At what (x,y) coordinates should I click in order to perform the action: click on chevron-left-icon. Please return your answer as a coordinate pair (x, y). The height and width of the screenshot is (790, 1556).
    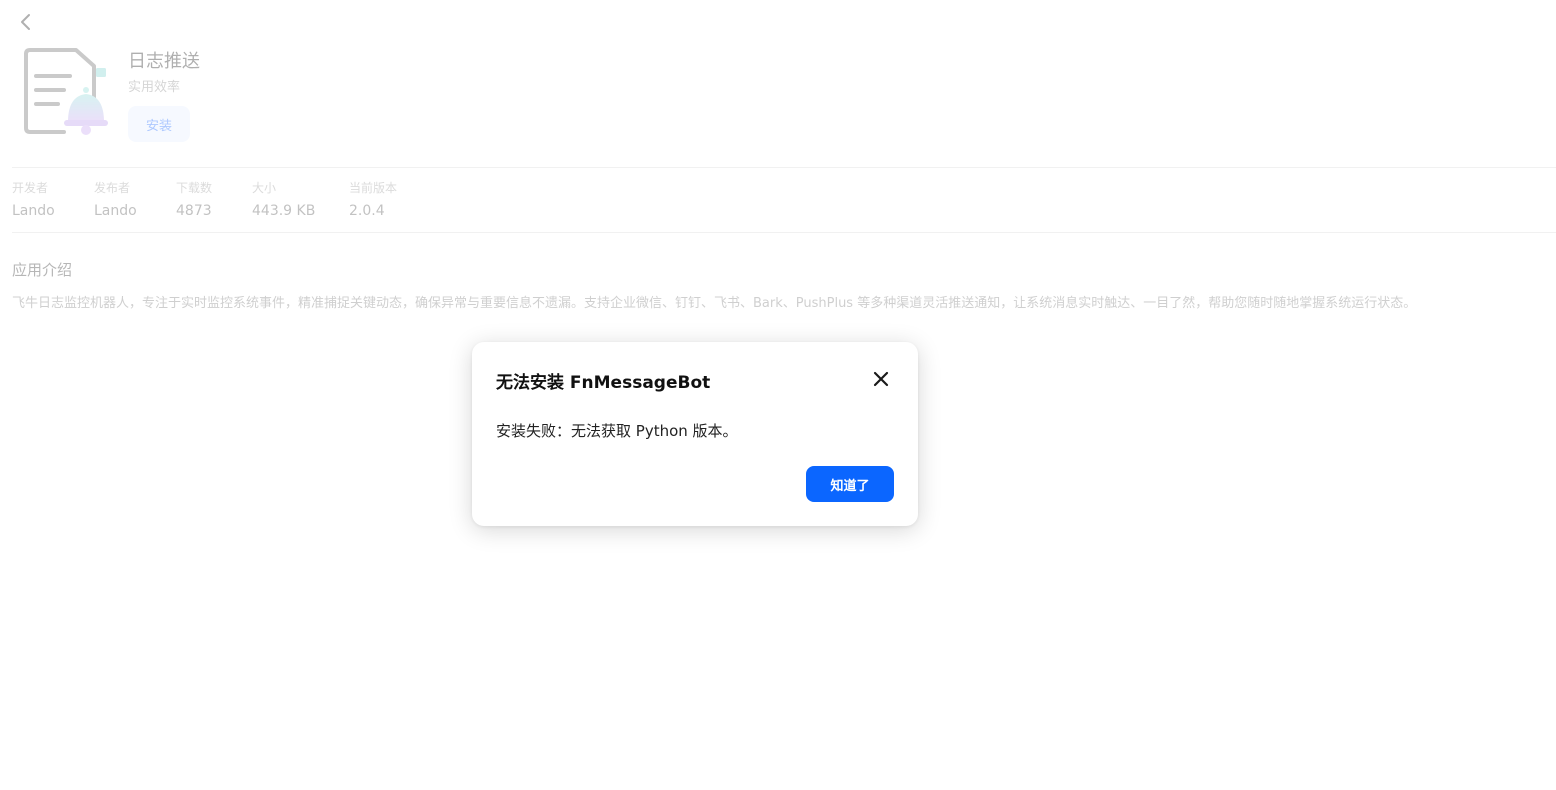
    Looking at the image, I should click on (25, 22).